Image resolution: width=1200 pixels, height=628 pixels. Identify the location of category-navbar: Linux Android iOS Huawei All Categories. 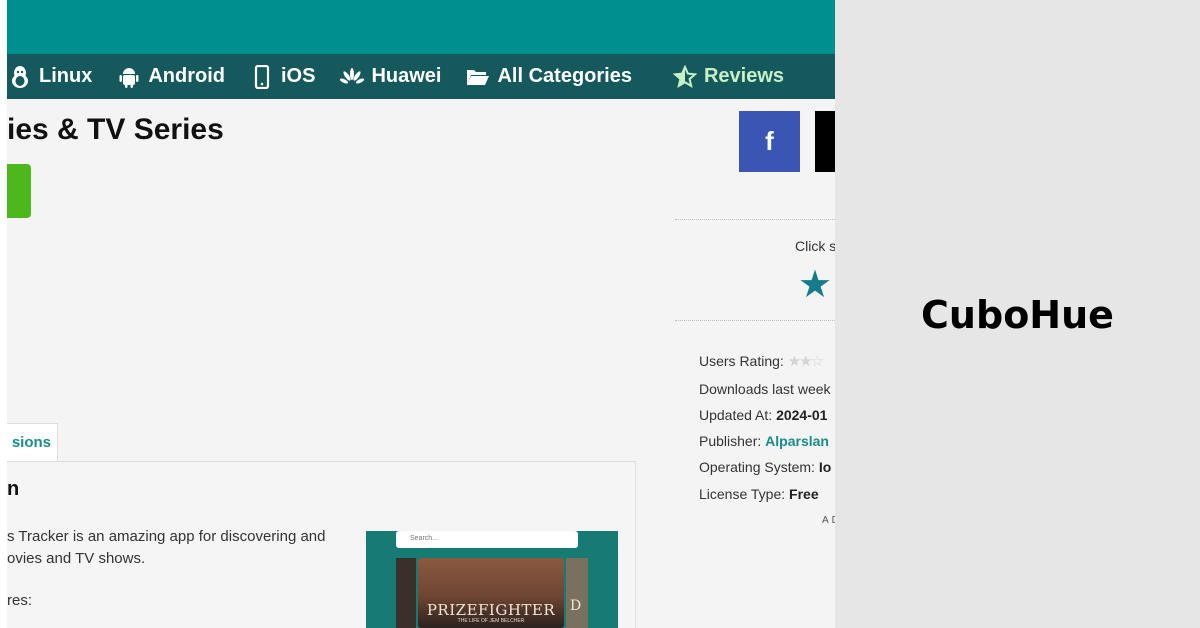
(421, 76).